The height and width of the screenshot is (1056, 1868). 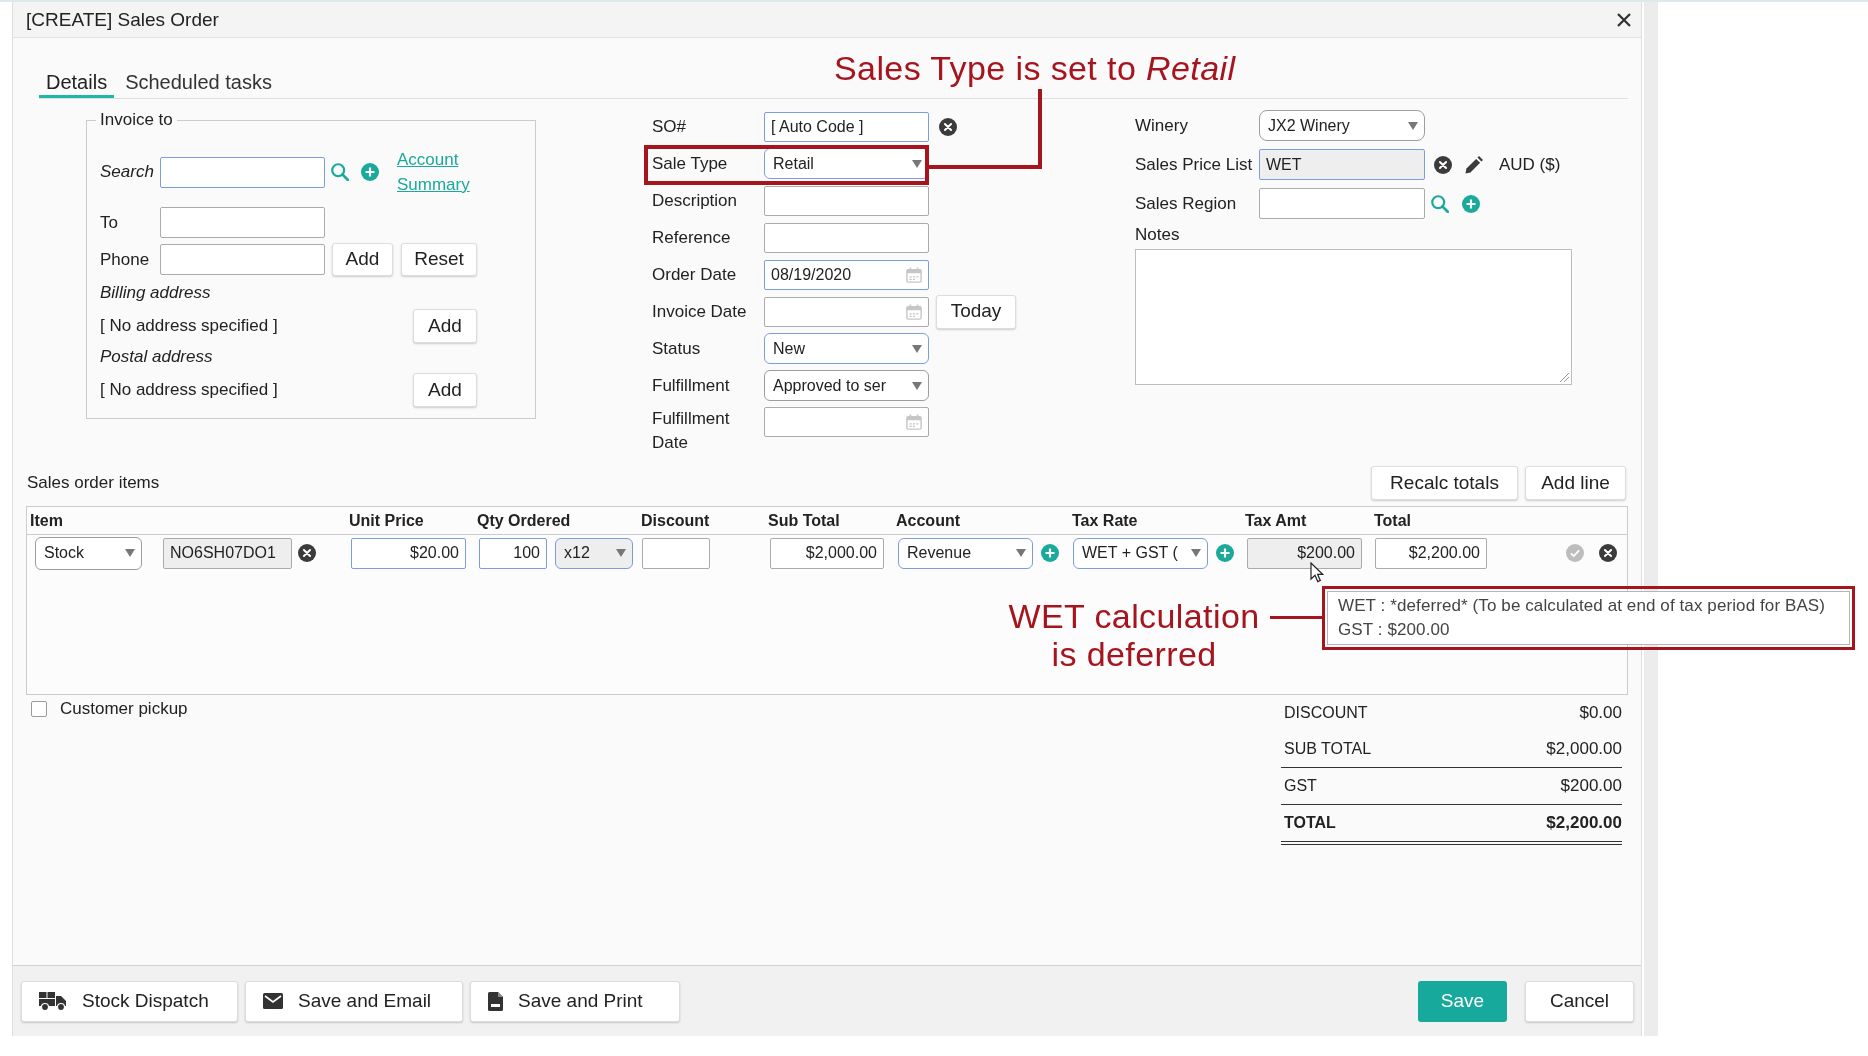 I want to click on field-label: Description, so click(x=695, y=200).